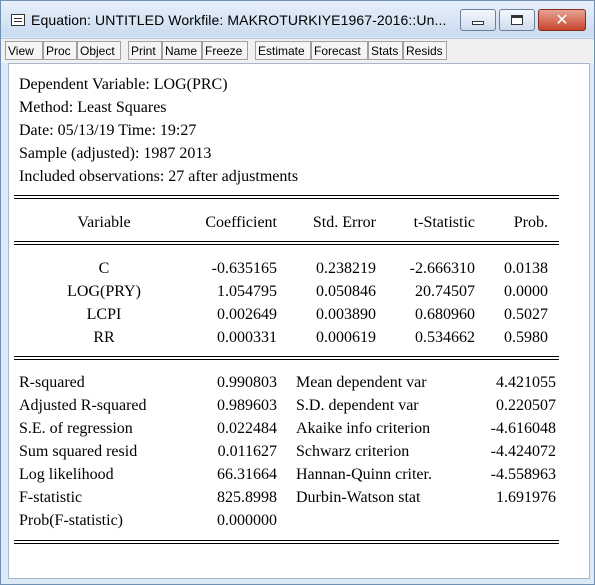 This screenshot has width=595, height=585. Describe the element at coordinates (444, 222) in the screenshot. I see `col-header-t-statistic: t-Statistic` at that location.